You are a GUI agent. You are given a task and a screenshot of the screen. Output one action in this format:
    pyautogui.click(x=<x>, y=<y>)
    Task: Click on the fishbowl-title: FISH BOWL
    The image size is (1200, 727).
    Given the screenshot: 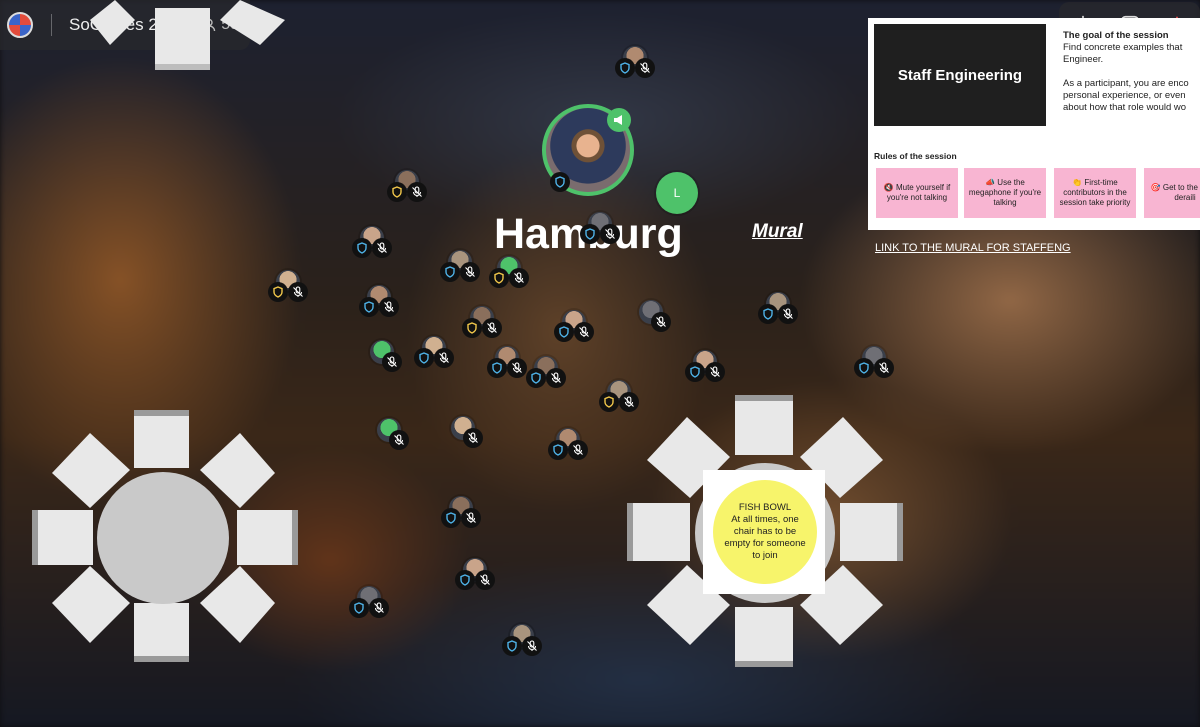 What is the action you would take?
    pyautogui.click(x=765, y=507)
    